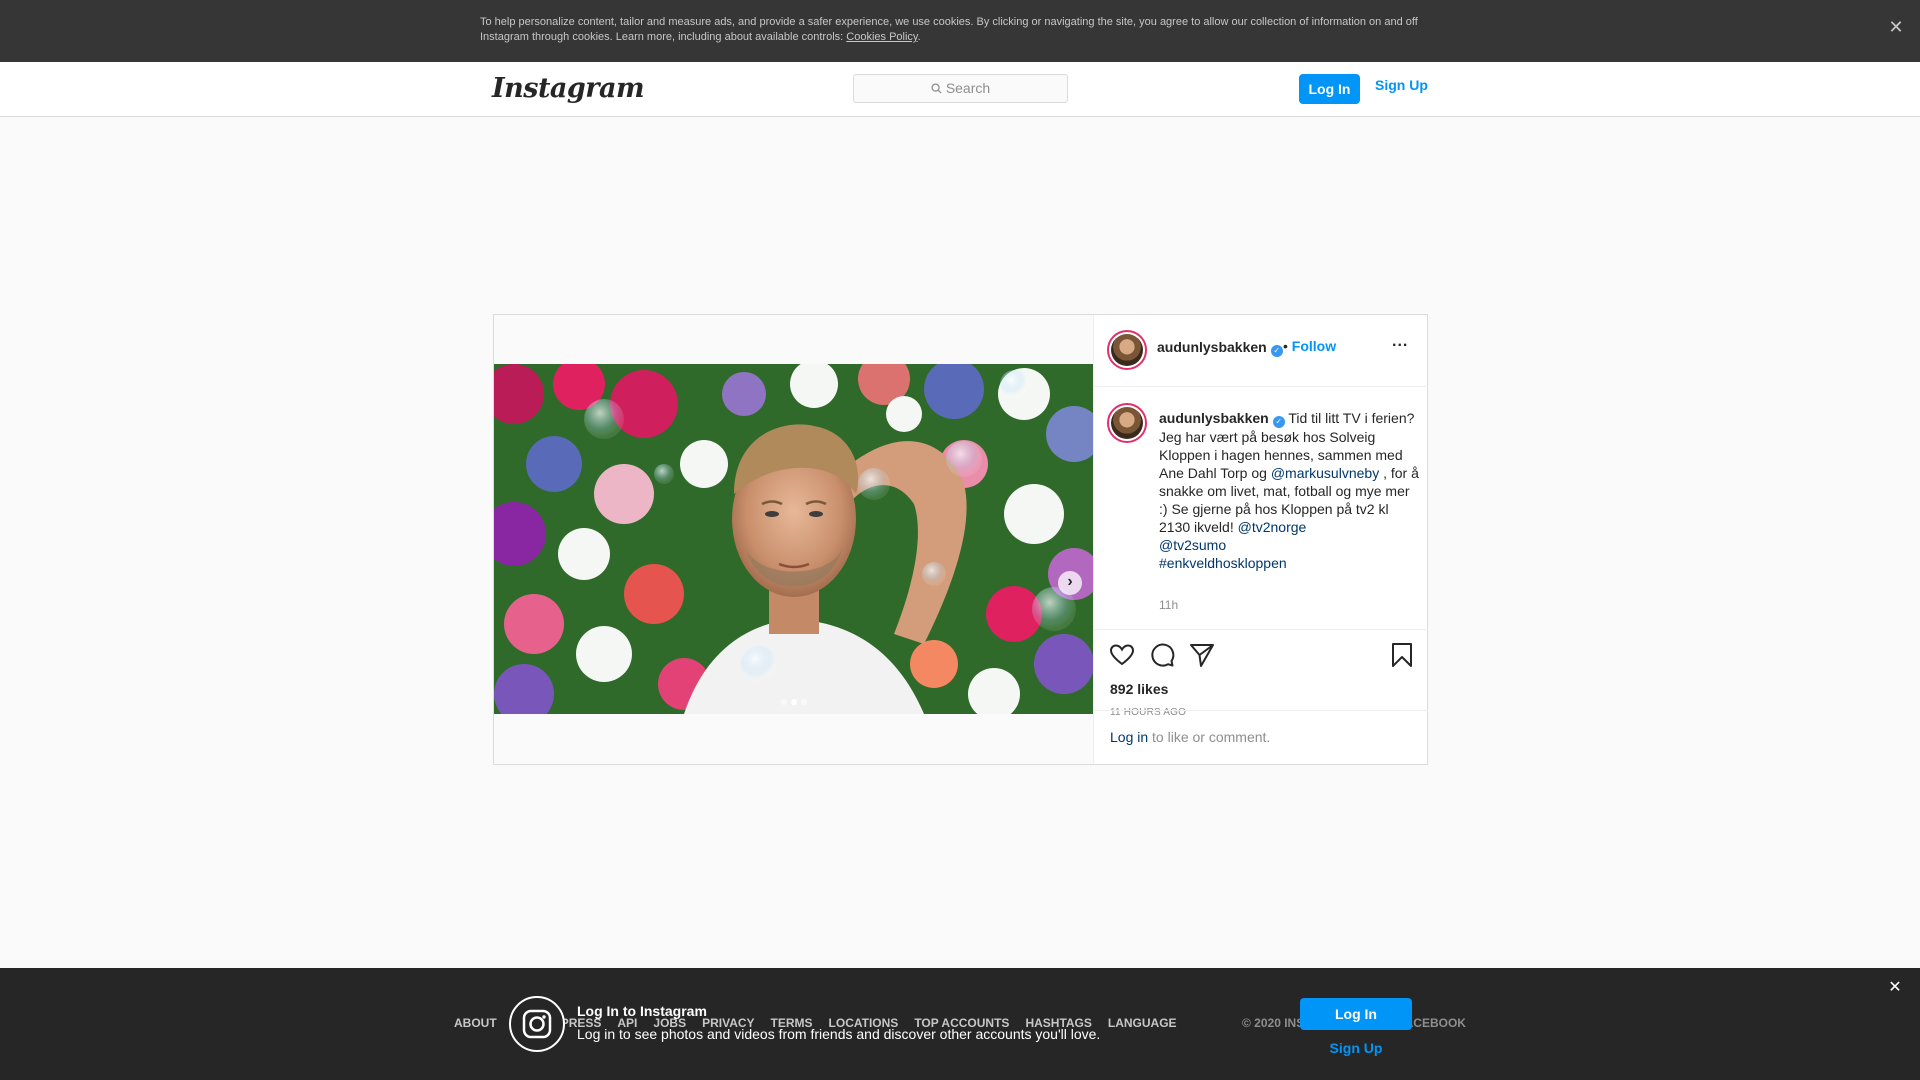 This screenshot has width=1920, height=1080. Describe the element at coordinates (1401, 89) in the screenshot. I see `signup-link: Sign Up` at that location.